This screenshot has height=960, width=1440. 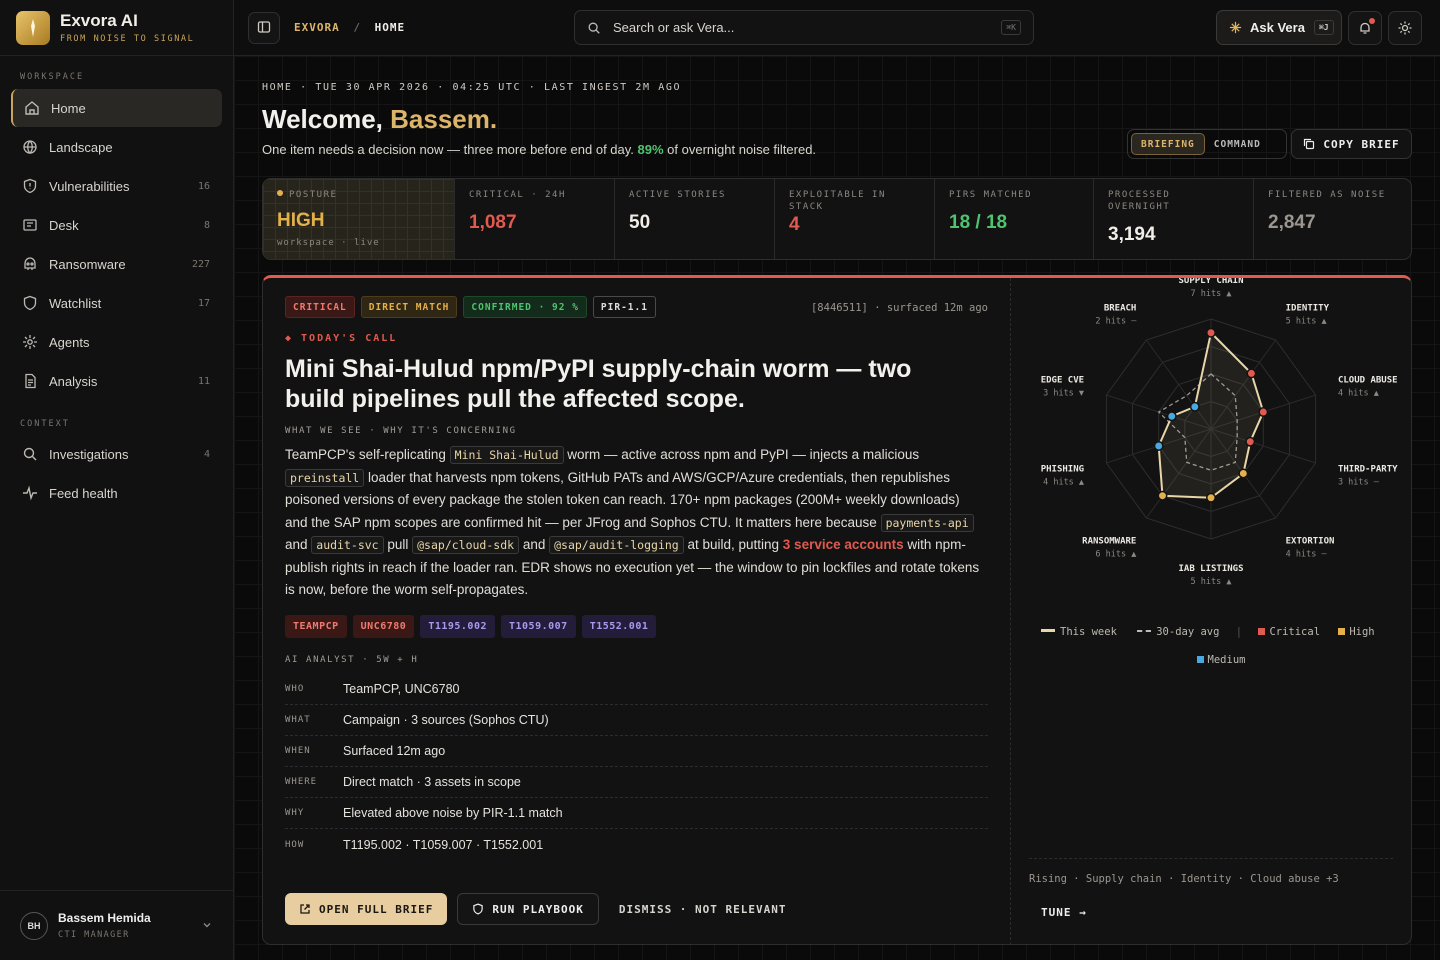 What do you see at coordinates (457, 626) in the screenshot?
I see `tag-technique: T1195.002` at bounding box center [457, 626].